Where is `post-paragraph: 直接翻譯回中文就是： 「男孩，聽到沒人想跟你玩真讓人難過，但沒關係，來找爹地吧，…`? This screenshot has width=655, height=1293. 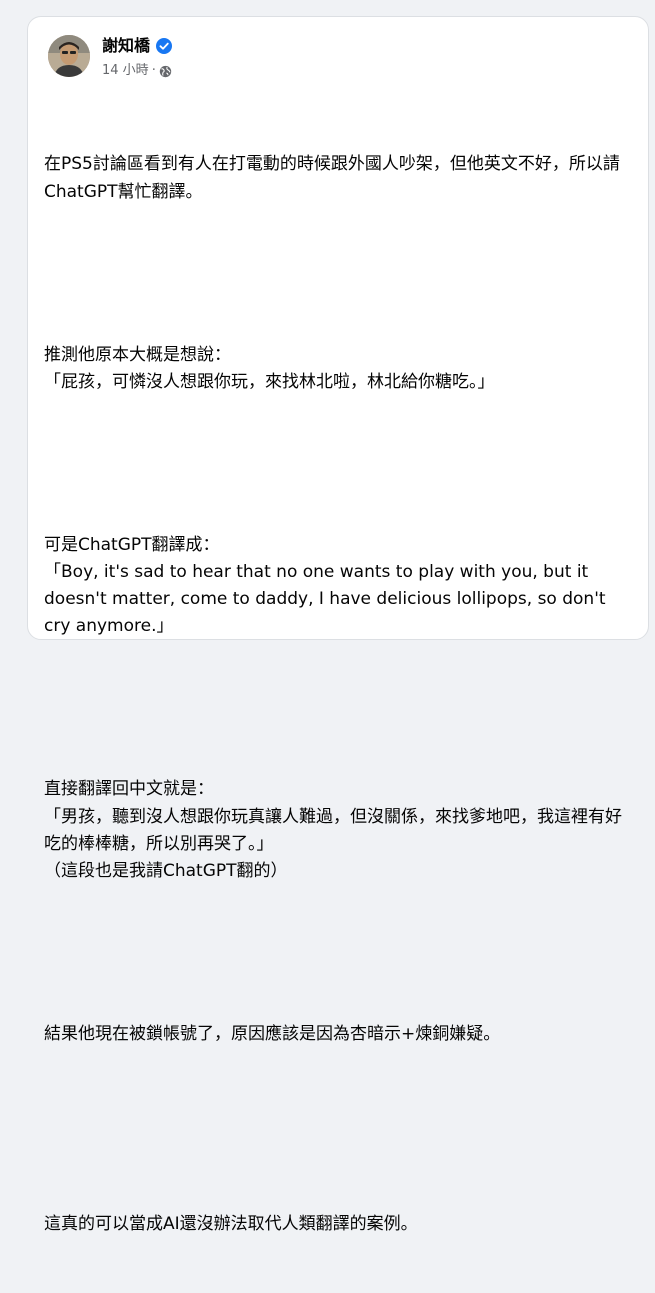
post-paragraph: 直接翻譯回中文就是： 「男孩，聽到沒人想跟你玩真讓人難過，但沒關係，來找爹地吧，… is located at coordinates (333, 830).